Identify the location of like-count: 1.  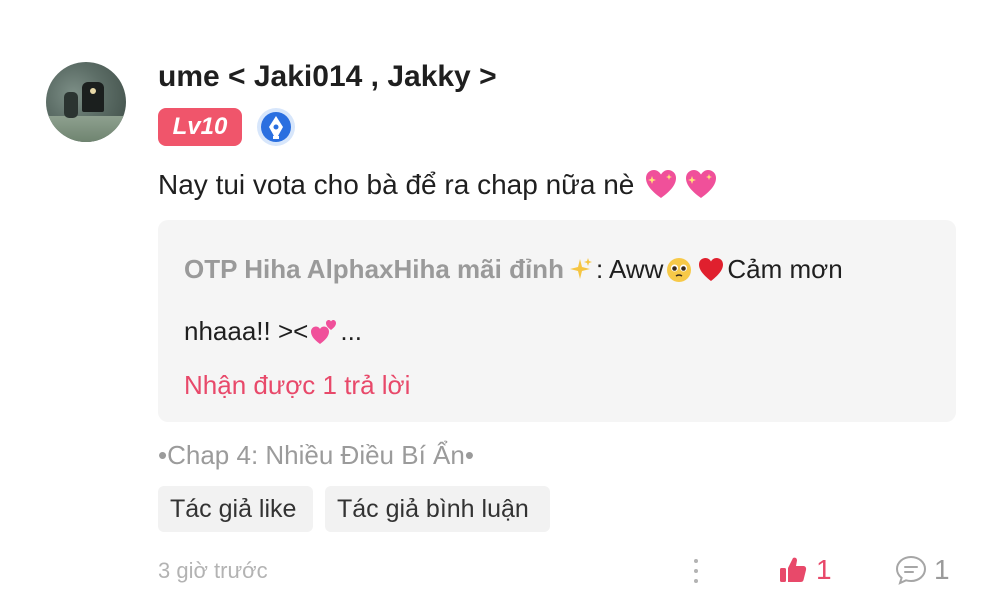
(824, 569).